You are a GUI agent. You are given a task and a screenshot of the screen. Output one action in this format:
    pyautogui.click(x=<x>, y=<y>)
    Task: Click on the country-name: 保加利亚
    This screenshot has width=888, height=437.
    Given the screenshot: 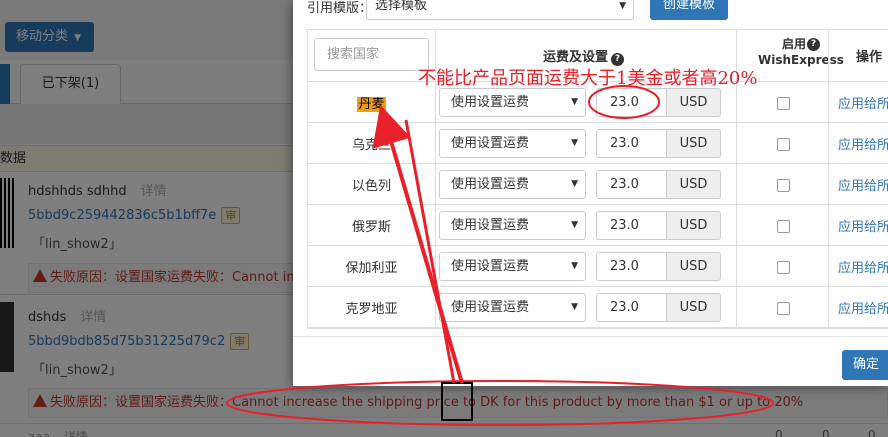 What is the action you would take?
    pyautogui.click(x=371, y=268)
    